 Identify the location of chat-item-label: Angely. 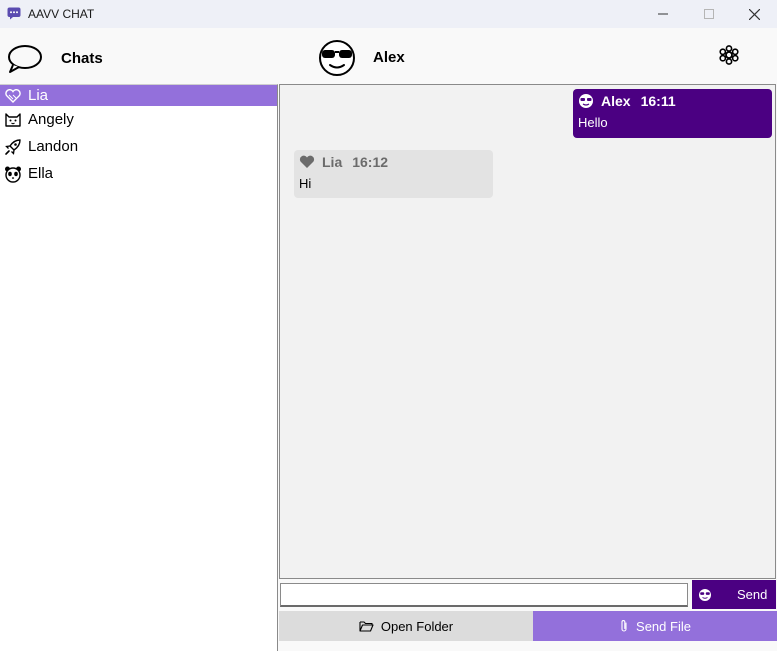
(51, 119).